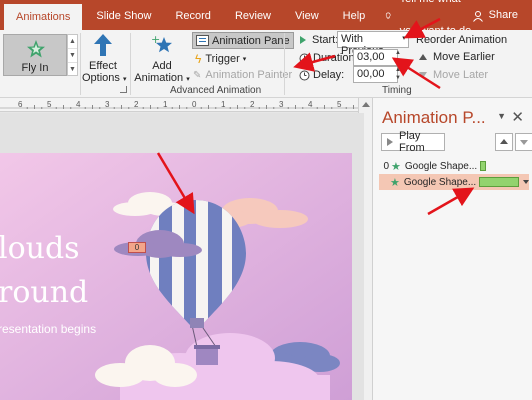 The height and width of the screenshot is (400, 532). What do you see at coordinates (20, 104) in the screenshot?
I see `ruler-label: 6` at bounding box center [20, 104].